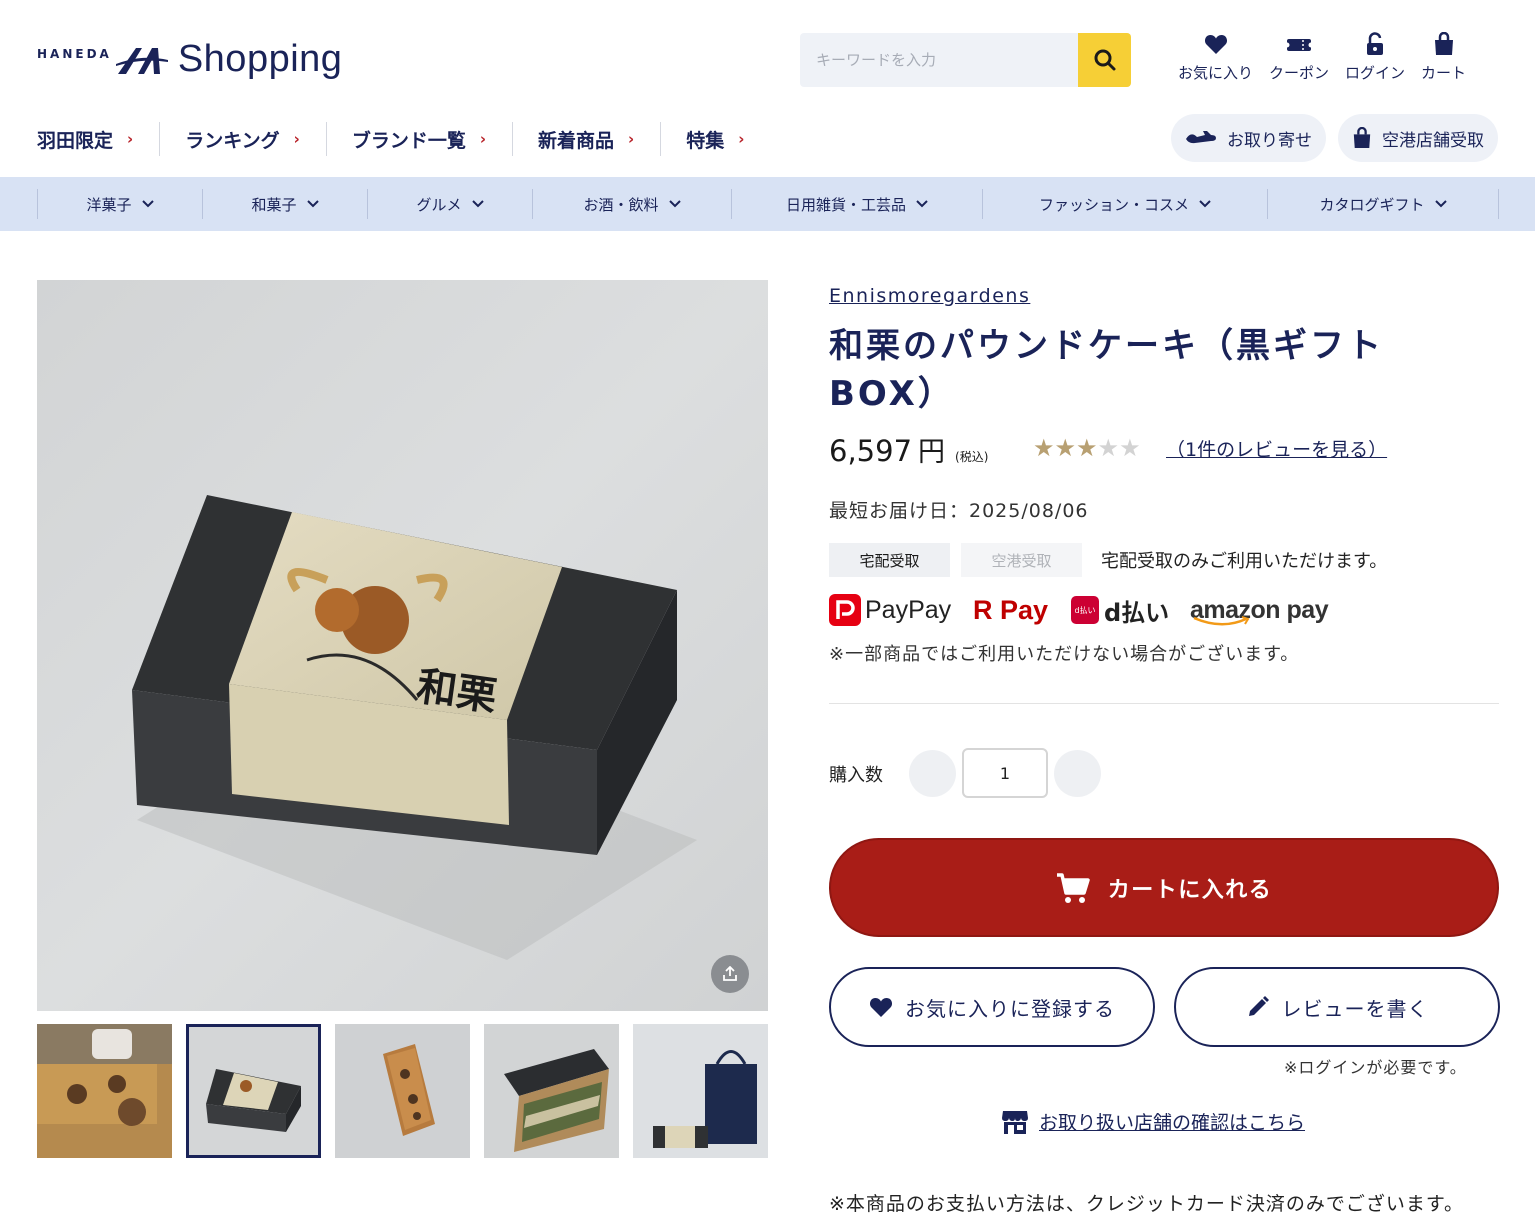  What do you see at coordinates (74, 53) in the screenshot?
I see `logo-haneda: HANEDA` at bounding box center [74, 53].